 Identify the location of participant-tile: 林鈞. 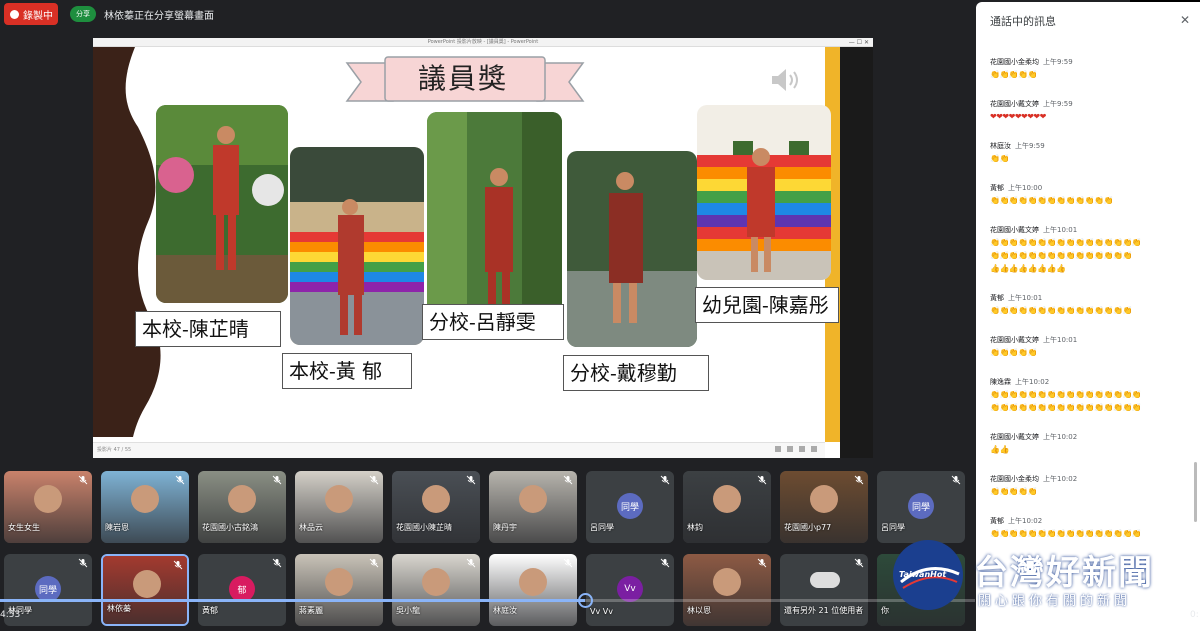
(727, 507).